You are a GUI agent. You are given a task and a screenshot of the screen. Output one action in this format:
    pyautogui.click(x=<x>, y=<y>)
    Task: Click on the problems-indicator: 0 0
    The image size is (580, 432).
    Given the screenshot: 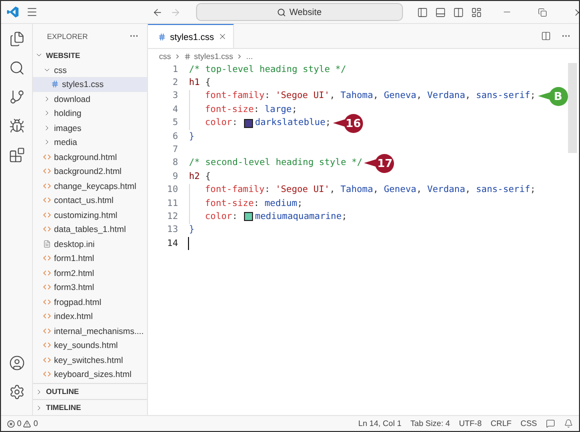 What is the action you would take?
    pyautogui.click(x=22, y=423)
    